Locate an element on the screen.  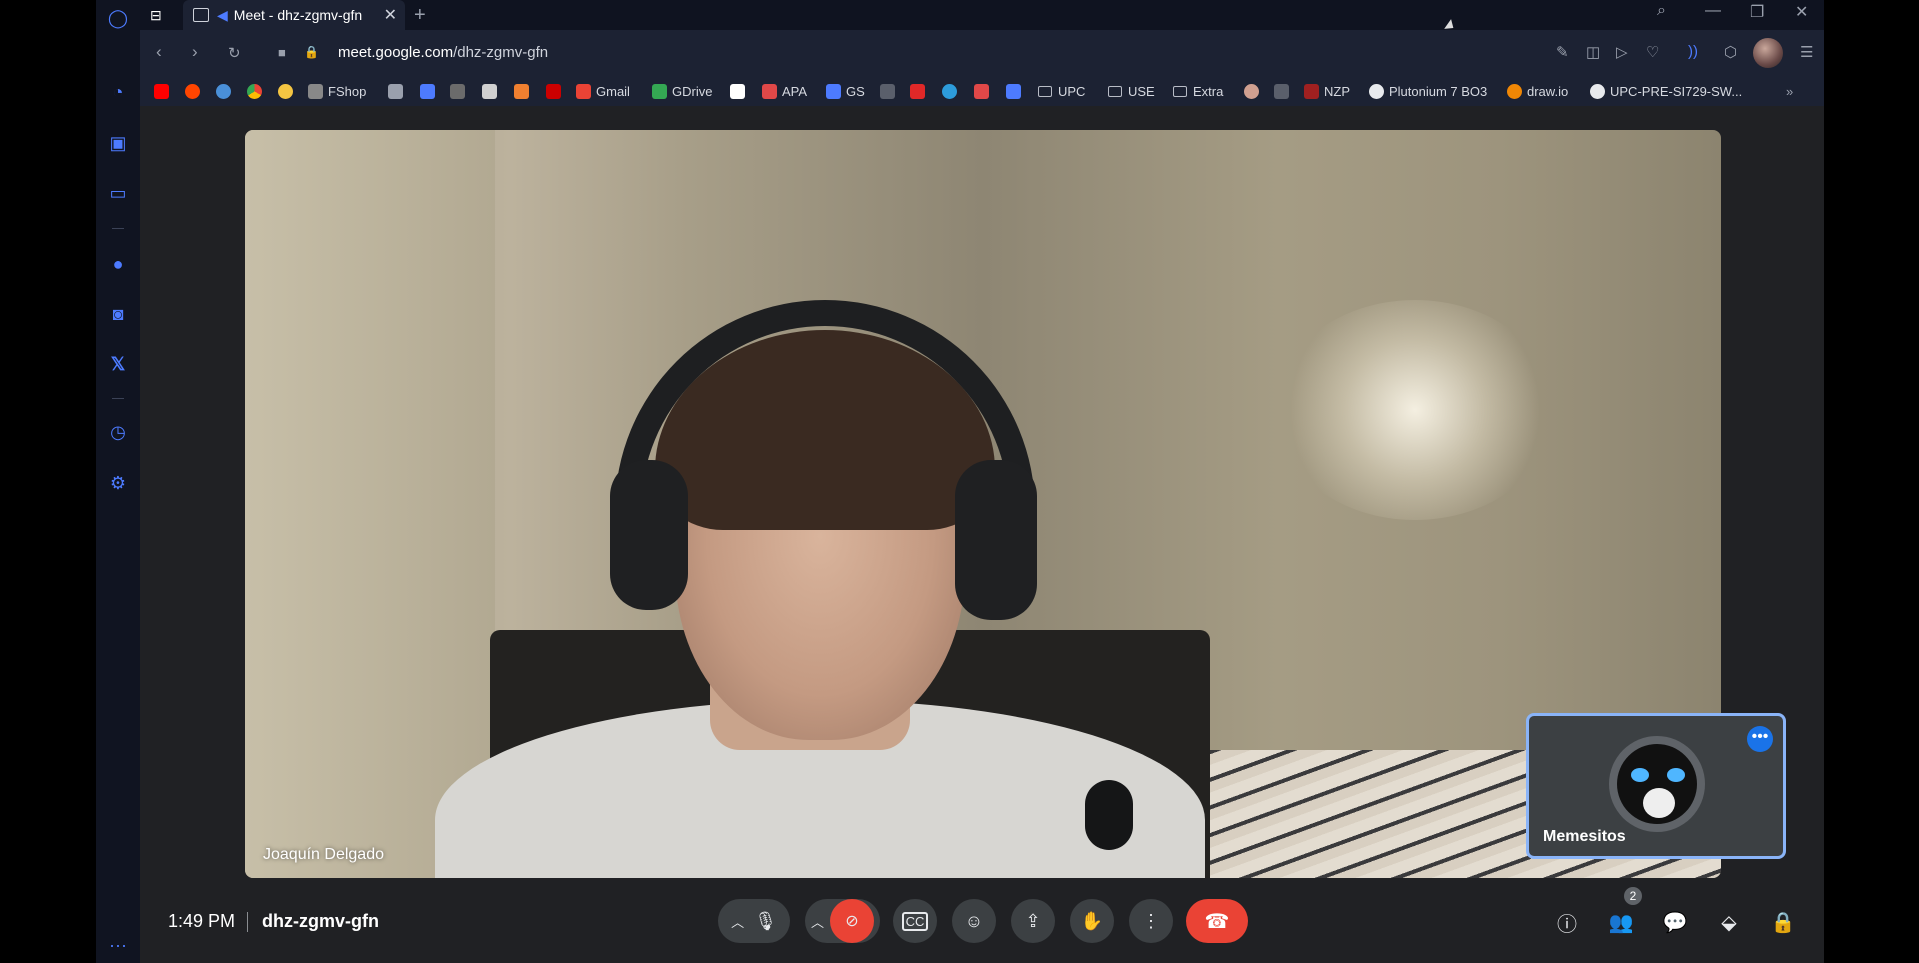
video-background is located at coordinates (370, 504).